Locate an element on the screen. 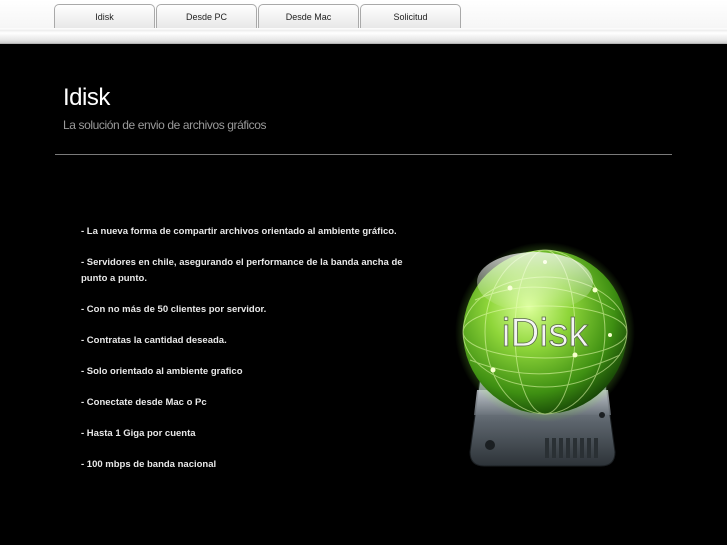 The height and width of the screenshot is (545, 727). page-title: Idisk is located at coordinates (86, 97).